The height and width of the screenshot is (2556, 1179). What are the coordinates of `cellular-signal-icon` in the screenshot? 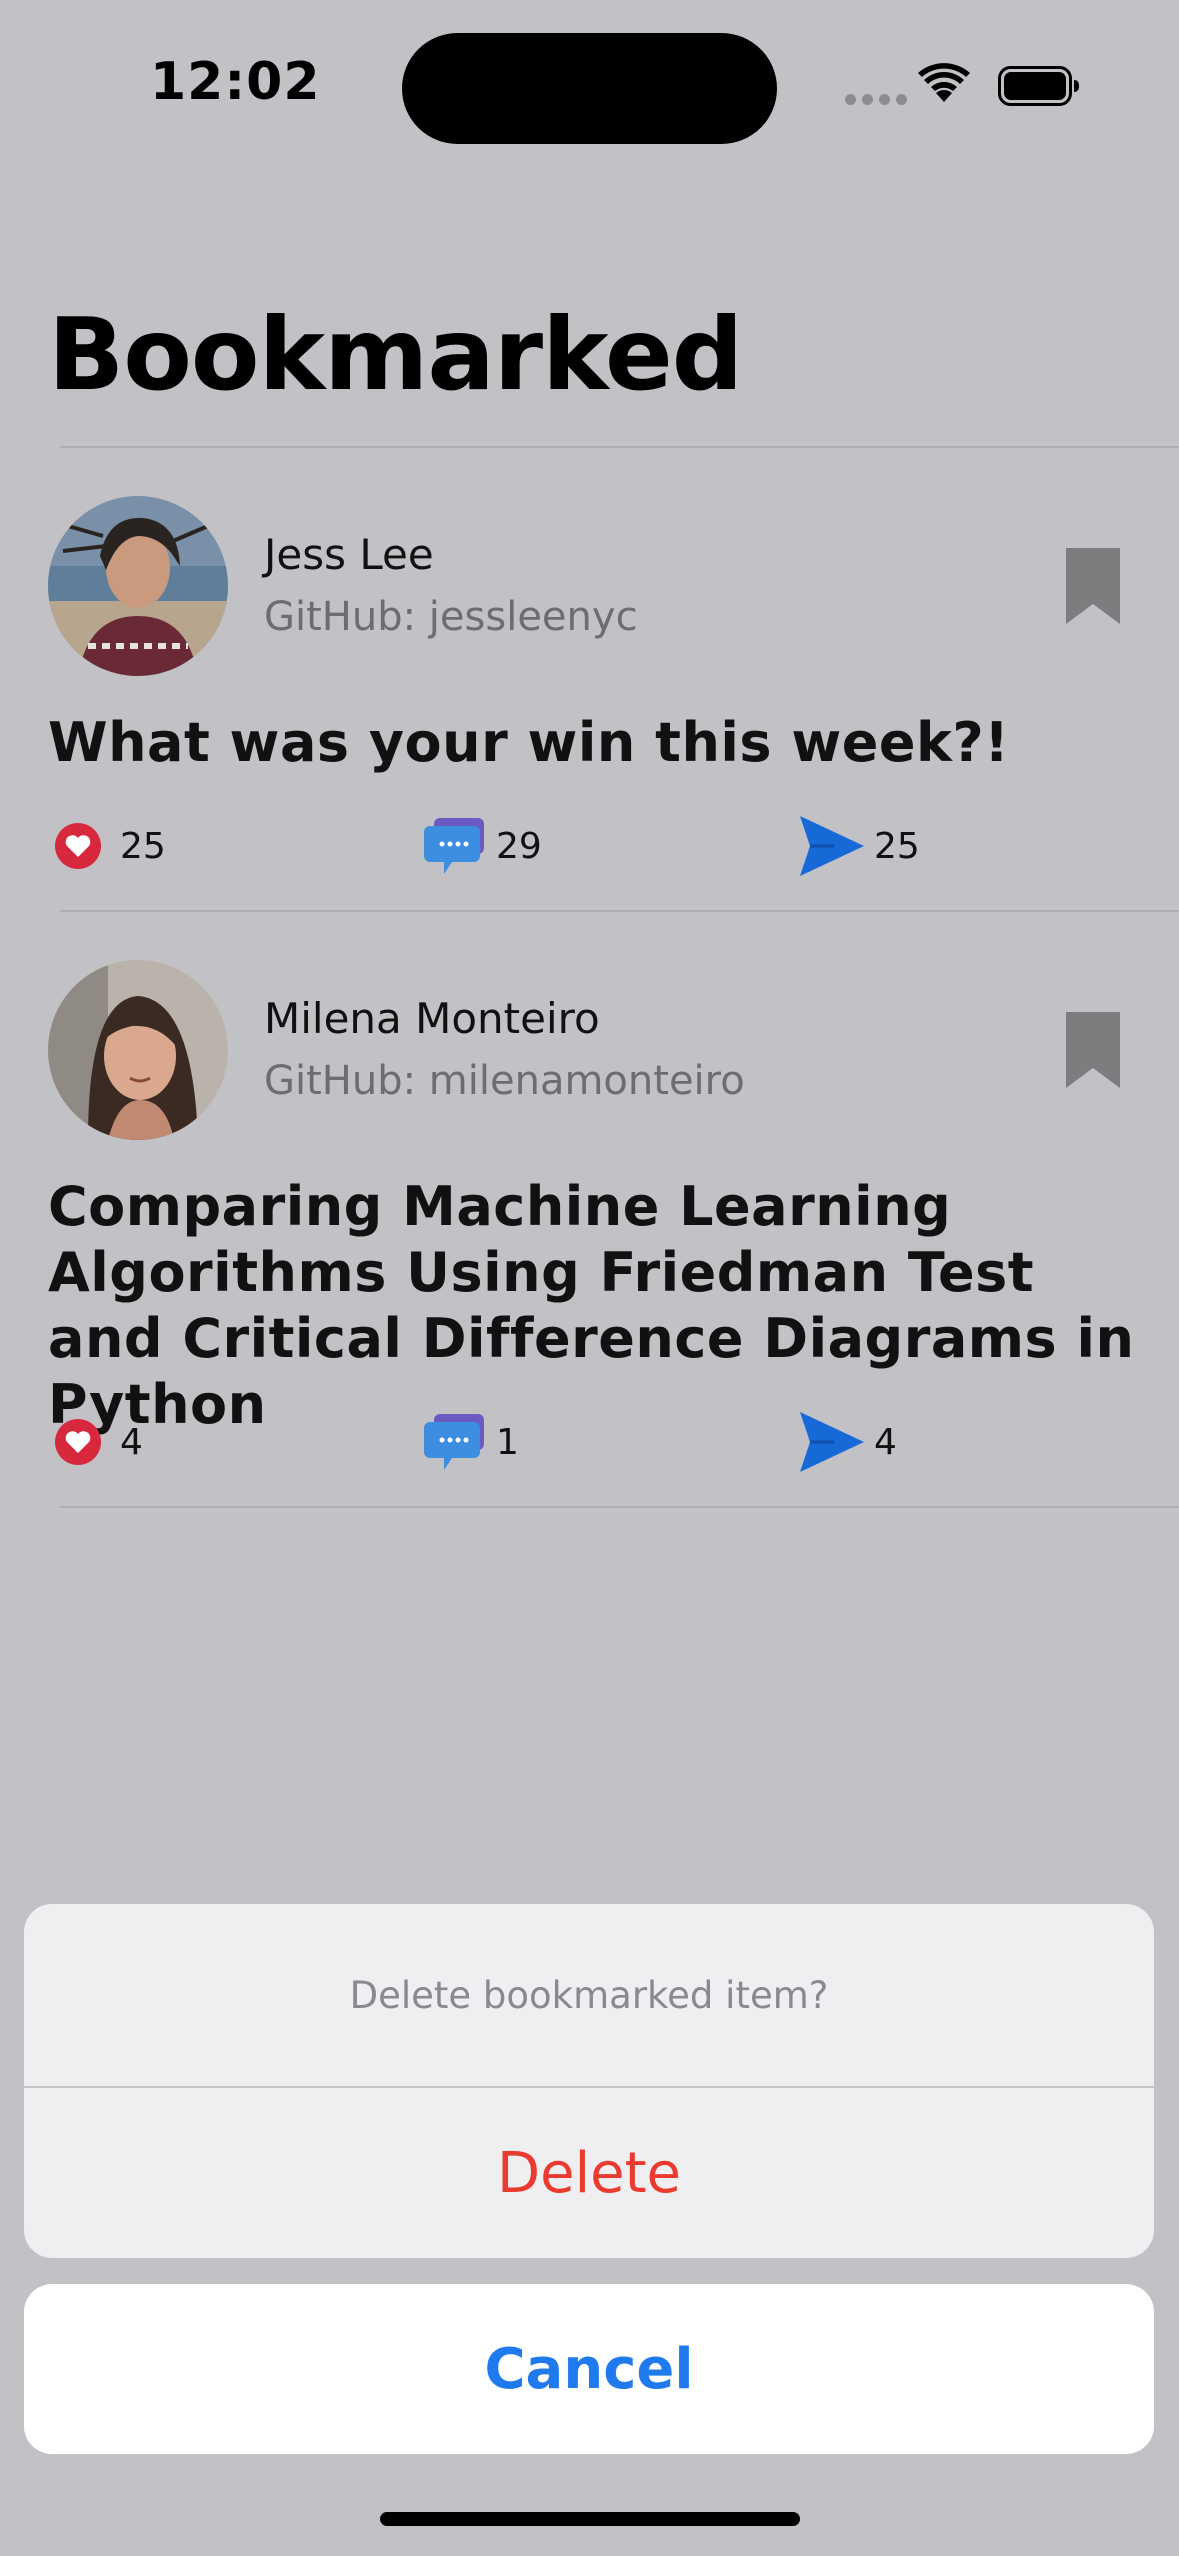 It's located at (876, 100).